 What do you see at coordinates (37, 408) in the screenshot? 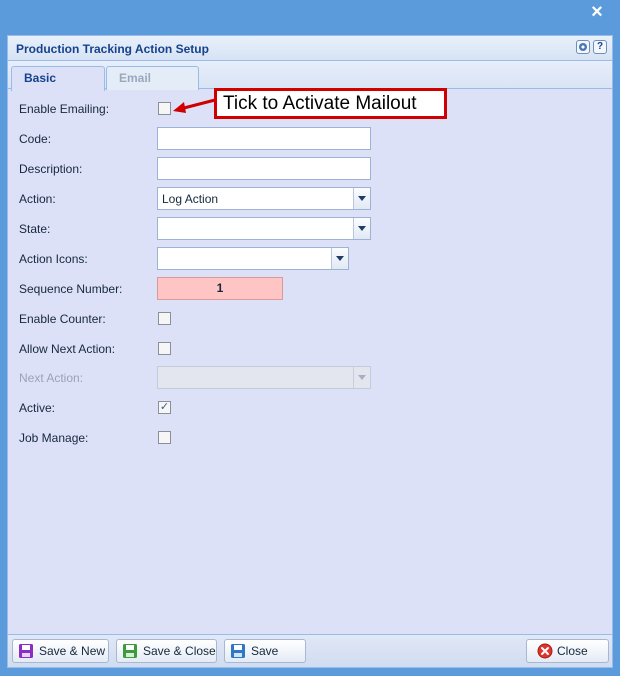
I see `active-label: Active:` at bounding box center [37, 408].